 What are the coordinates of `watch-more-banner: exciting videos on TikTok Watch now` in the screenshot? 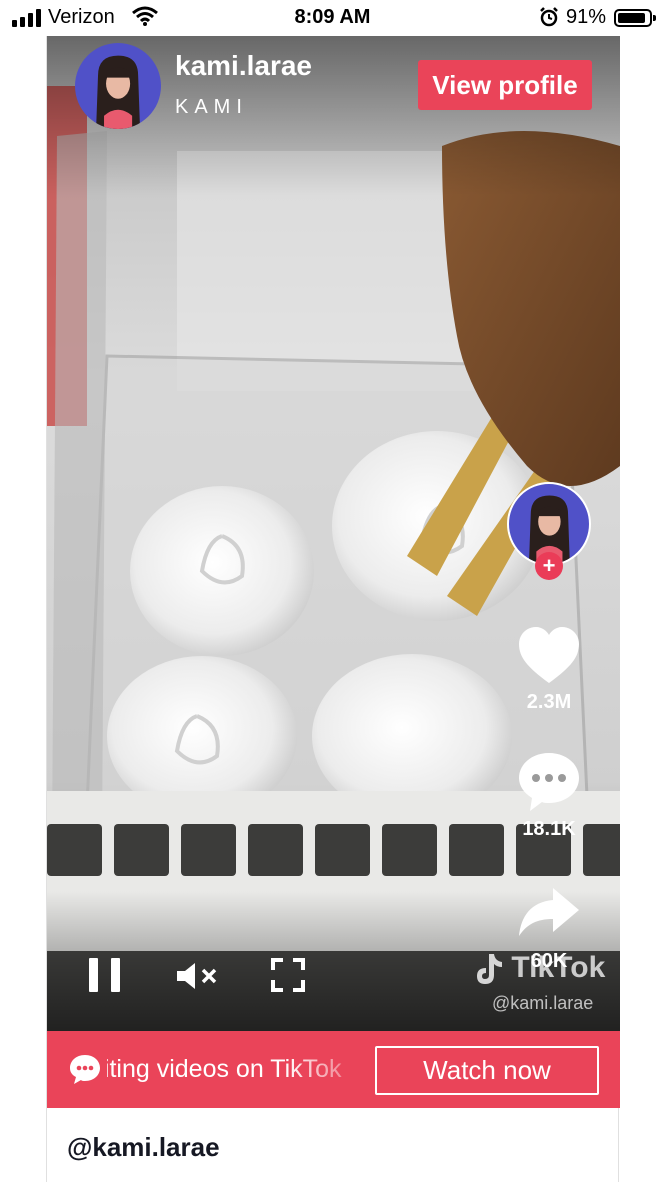 It's located at (333, 1069).